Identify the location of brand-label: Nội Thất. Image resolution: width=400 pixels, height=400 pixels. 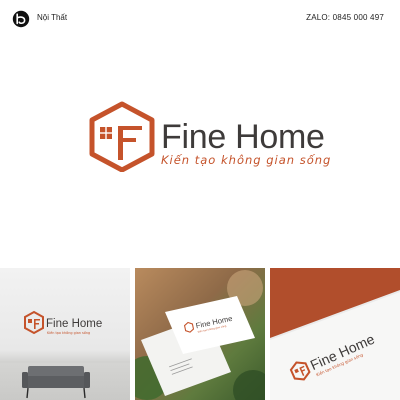
(52, 17).